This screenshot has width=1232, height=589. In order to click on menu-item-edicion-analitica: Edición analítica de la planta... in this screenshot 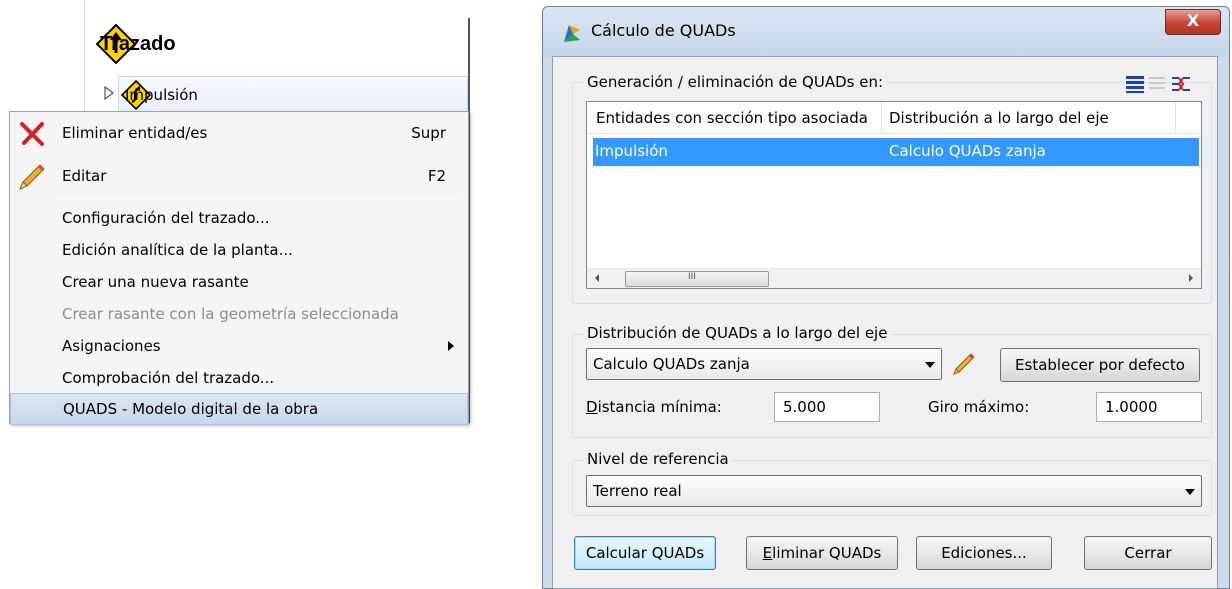, I will do `click(239, 250)`.